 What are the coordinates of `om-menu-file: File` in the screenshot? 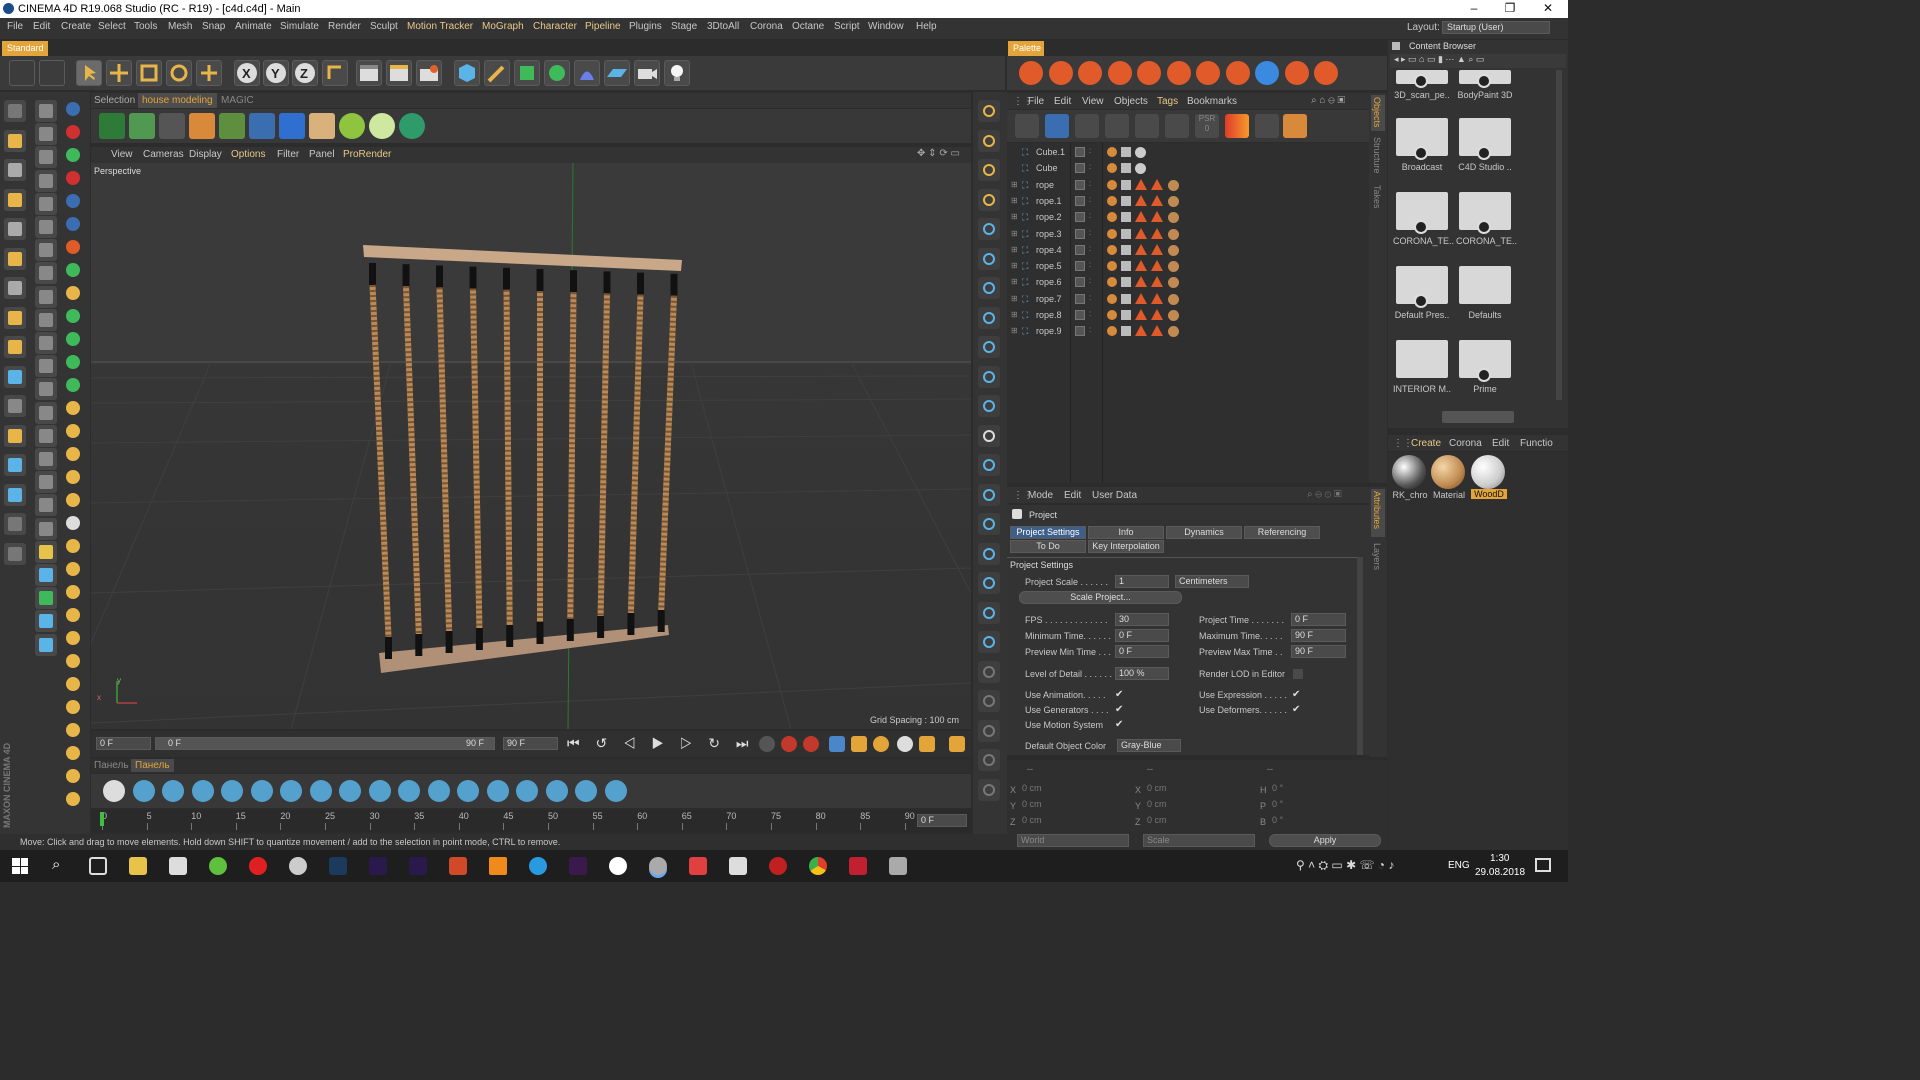 It's located at (1036, 101).